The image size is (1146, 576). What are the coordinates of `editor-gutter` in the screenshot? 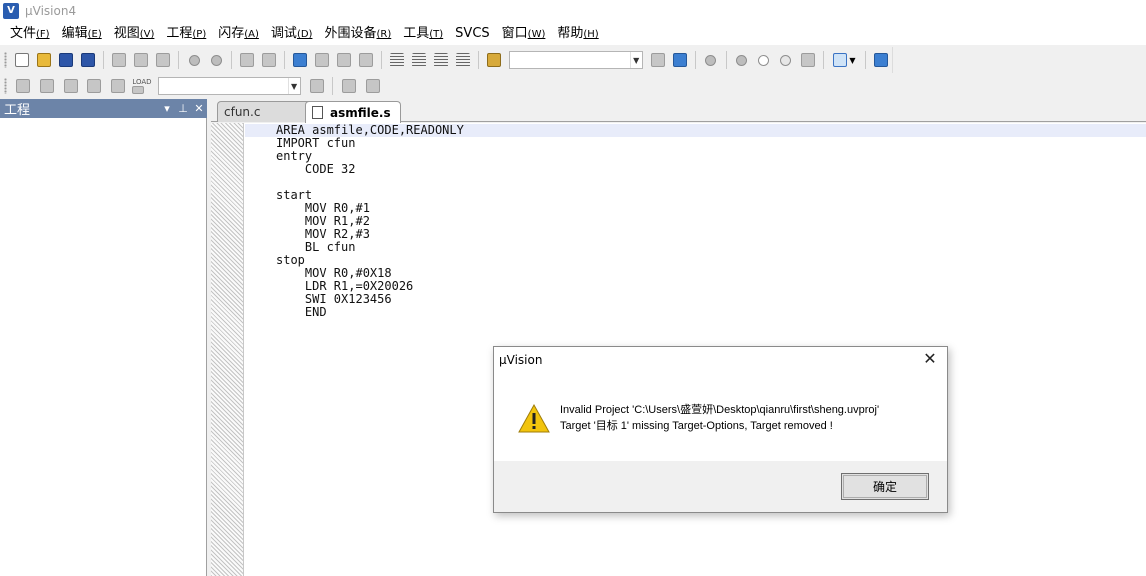 It's located at (227, 349).